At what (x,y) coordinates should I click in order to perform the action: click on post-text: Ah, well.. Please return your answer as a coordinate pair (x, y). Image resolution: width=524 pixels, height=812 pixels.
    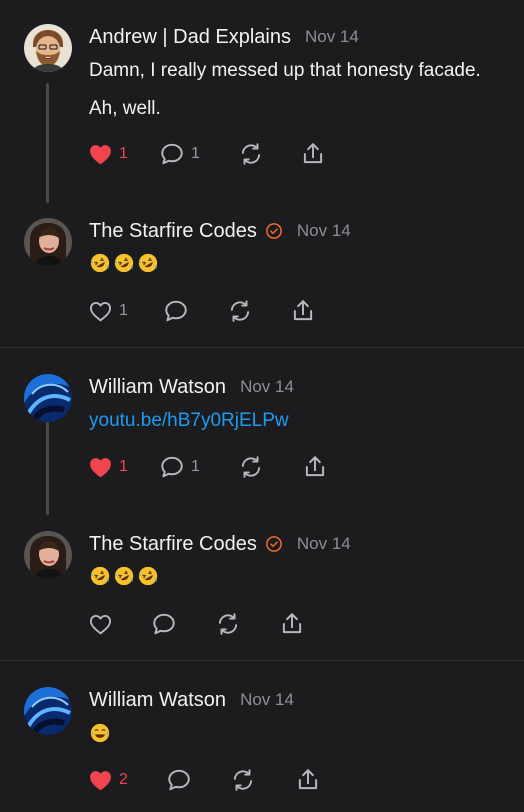
    Looking at the image, I should click on (125, 108).